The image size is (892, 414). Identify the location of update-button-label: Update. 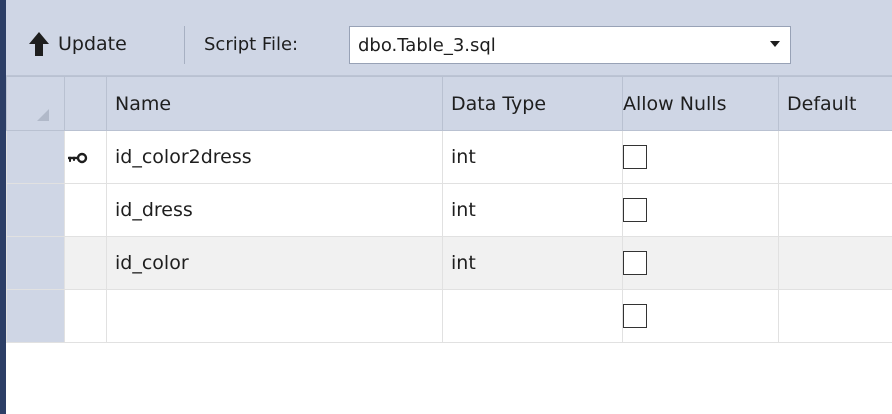
(92, 44).